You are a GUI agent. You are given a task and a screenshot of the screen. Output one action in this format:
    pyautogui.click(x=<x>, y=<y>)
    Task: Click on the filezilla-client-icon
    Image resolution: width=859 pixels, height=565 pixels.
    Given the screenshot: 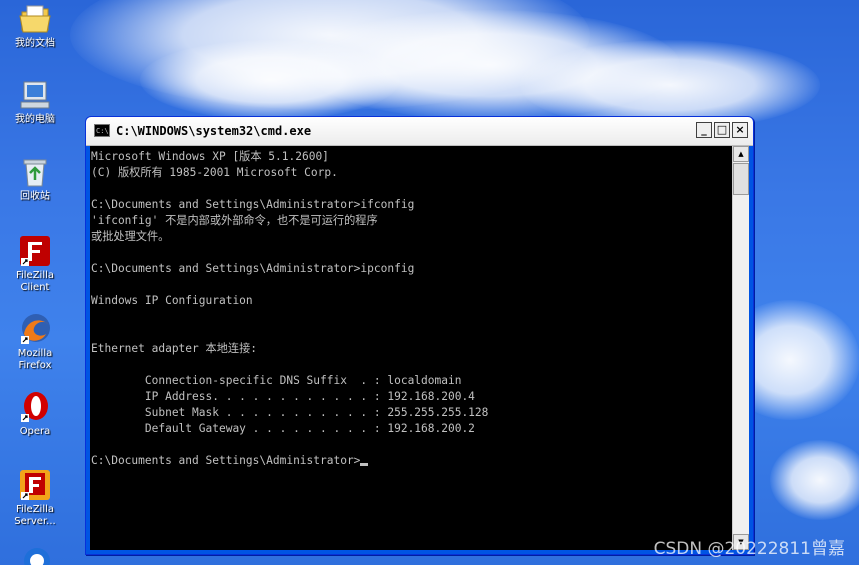 What is the action you would take?
    pyautogui.click(x=35, y=251)
    